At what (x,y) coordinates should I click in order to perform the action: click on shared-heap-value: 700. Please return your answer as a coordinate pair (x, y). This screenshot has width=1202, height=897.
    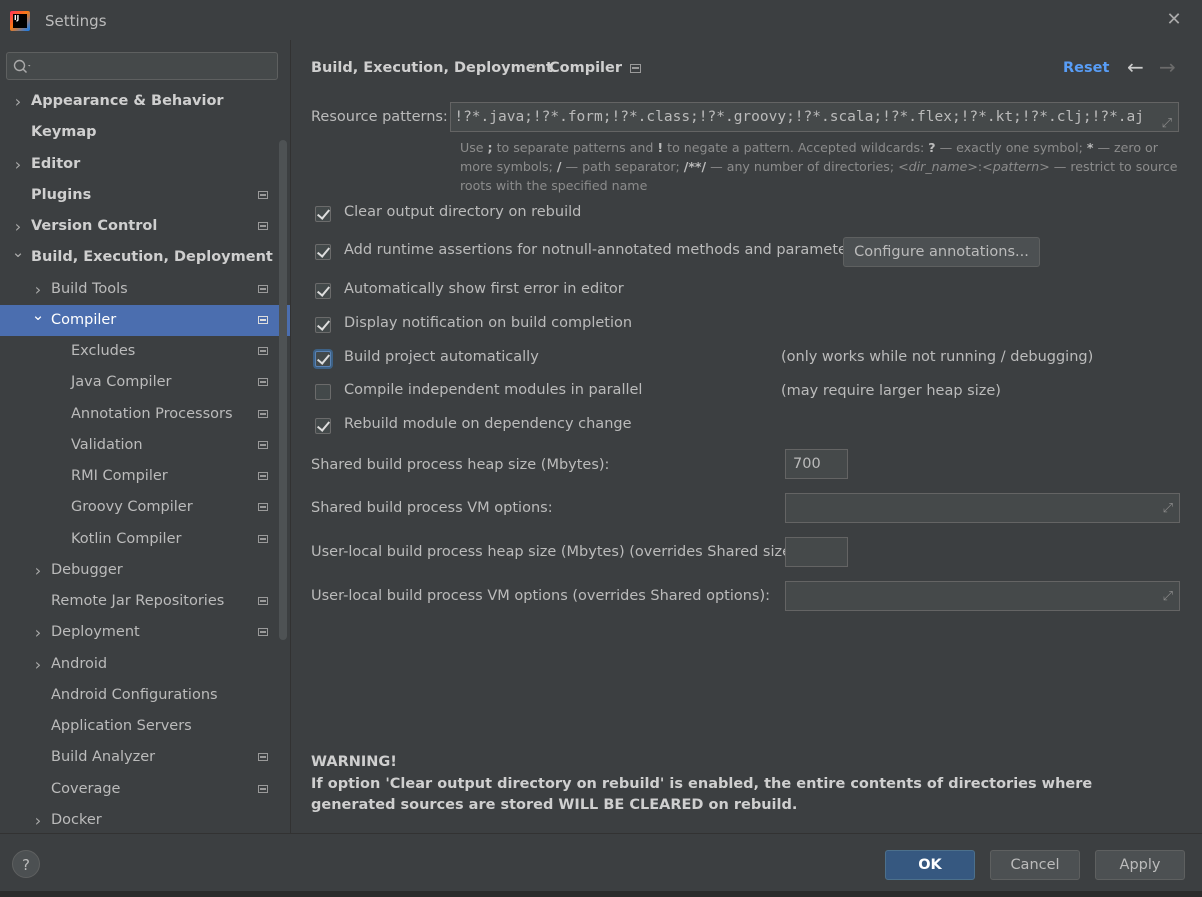
    Looking at the image, I should click on (807, 464).